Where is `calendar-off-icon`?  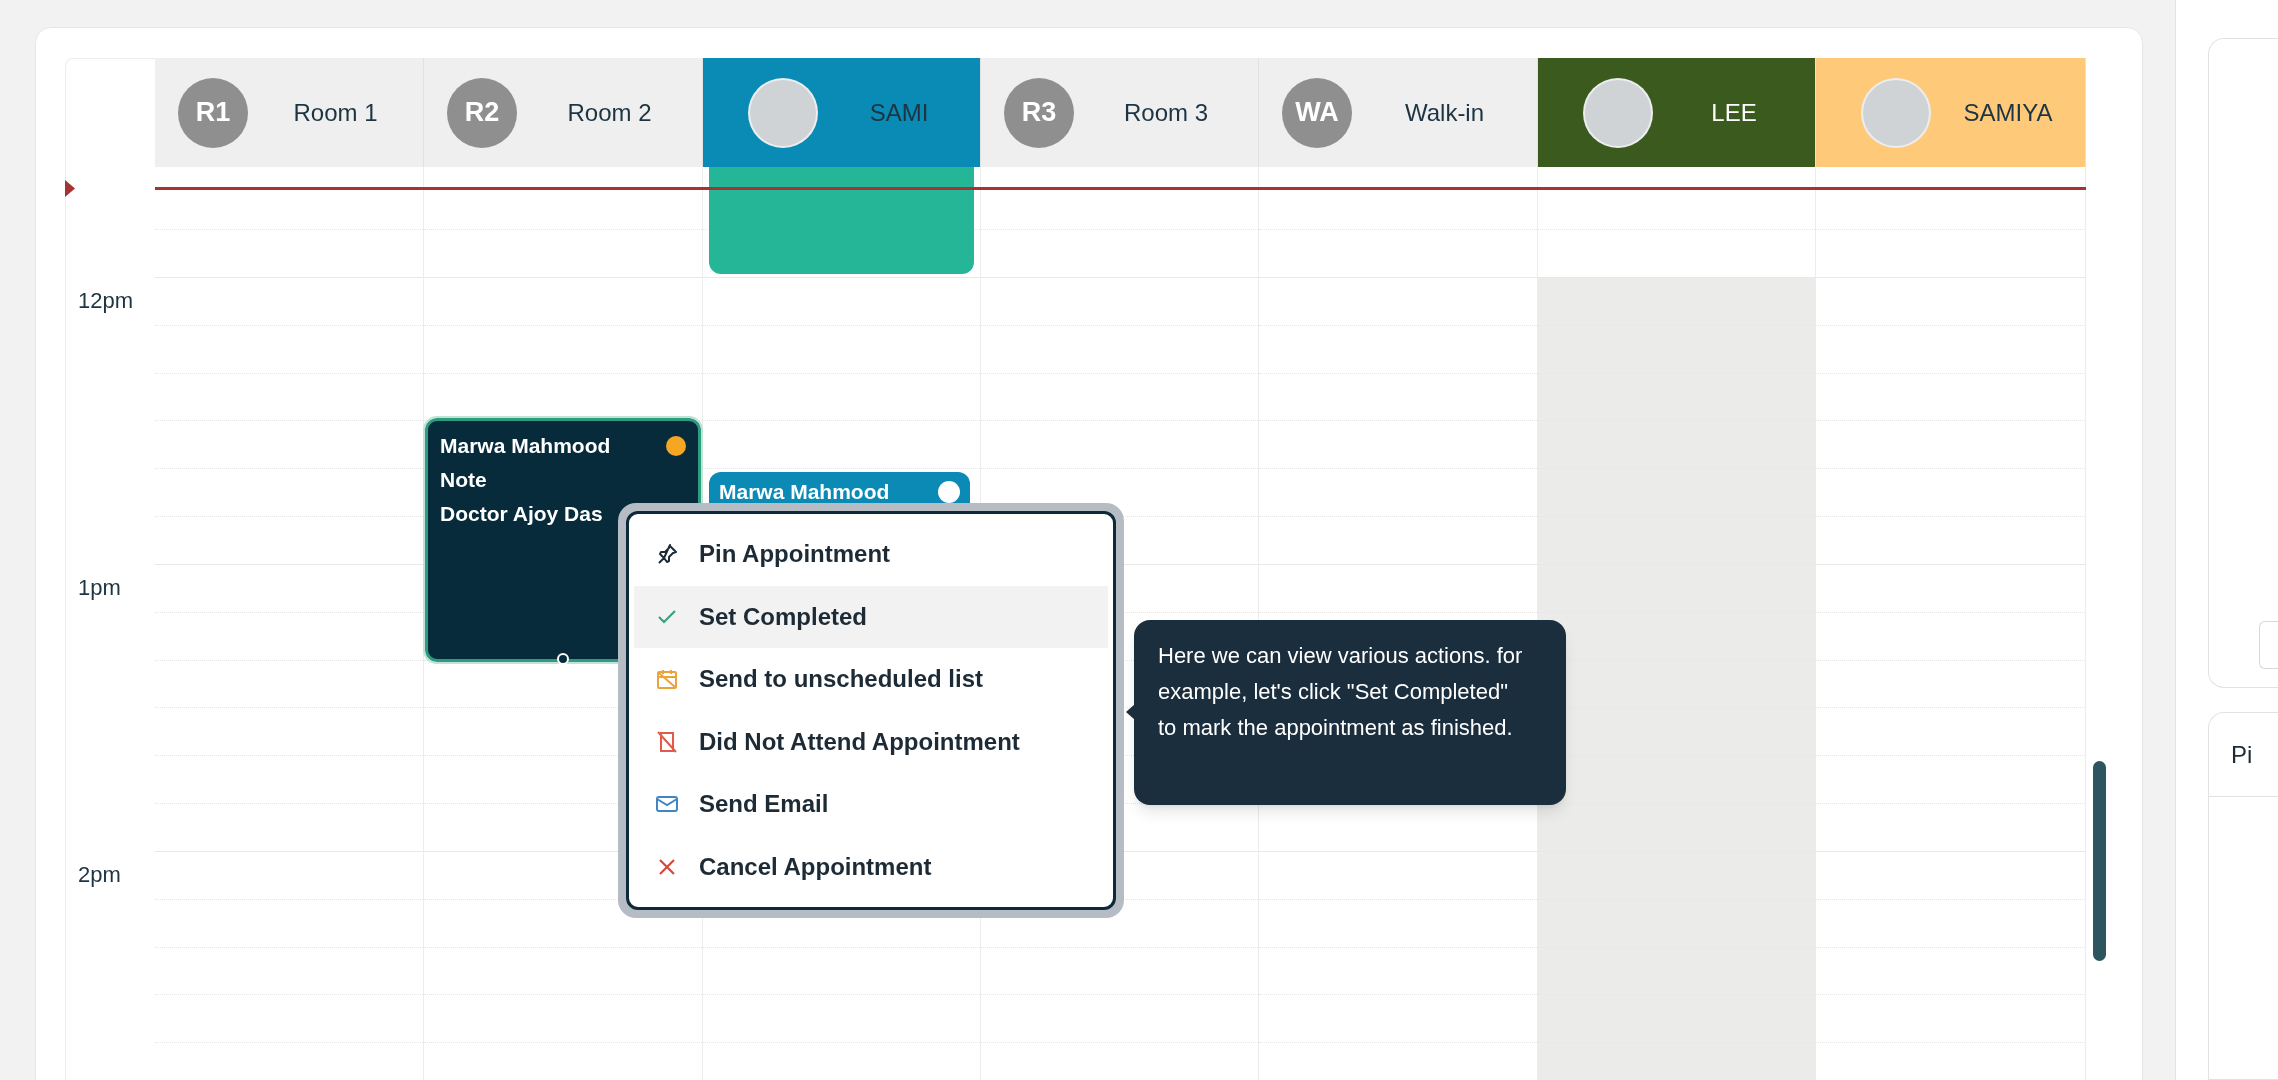
calendar-off-icon is located at coordinates (667, 679).